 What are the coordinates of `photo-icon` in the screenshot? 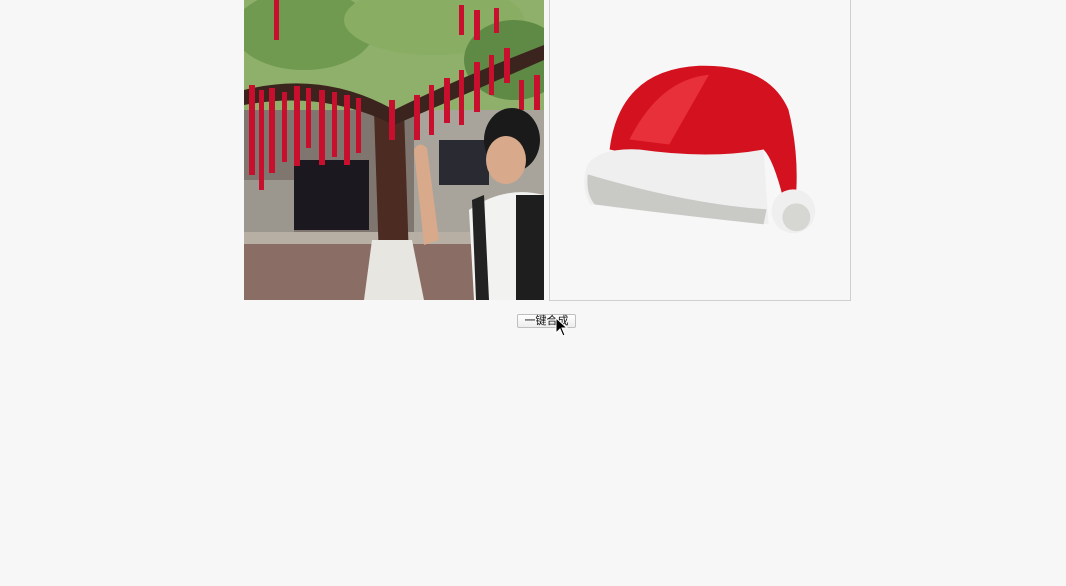 It's located at (394, 150).